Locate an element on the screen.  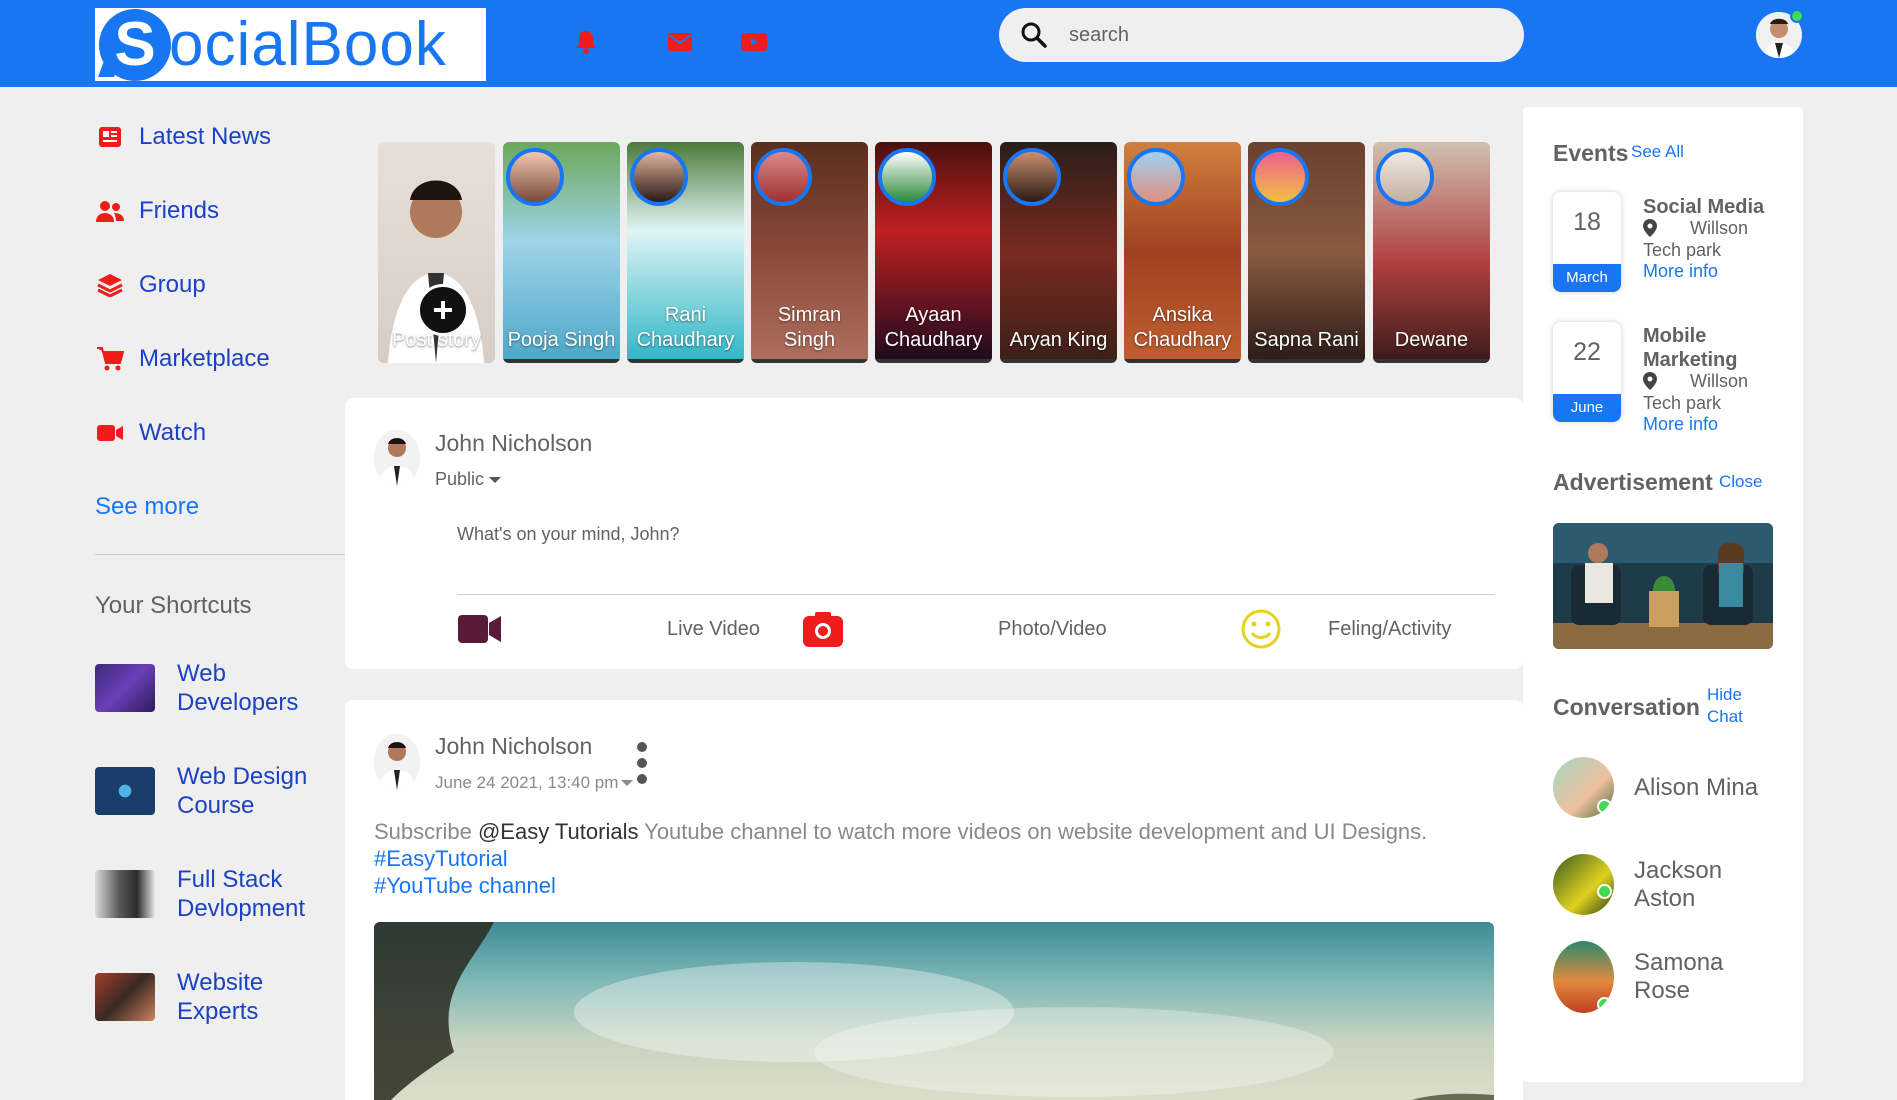
contact-item: Samona Rose is located at coordinates (1663, 977).